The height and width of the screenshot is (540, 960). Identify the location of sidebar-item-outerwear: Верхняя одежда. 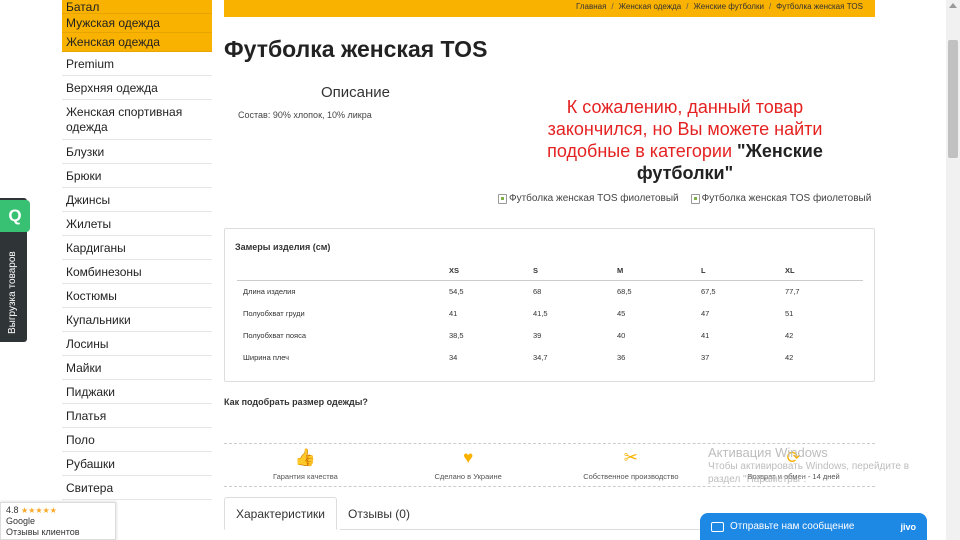
(137, 88).